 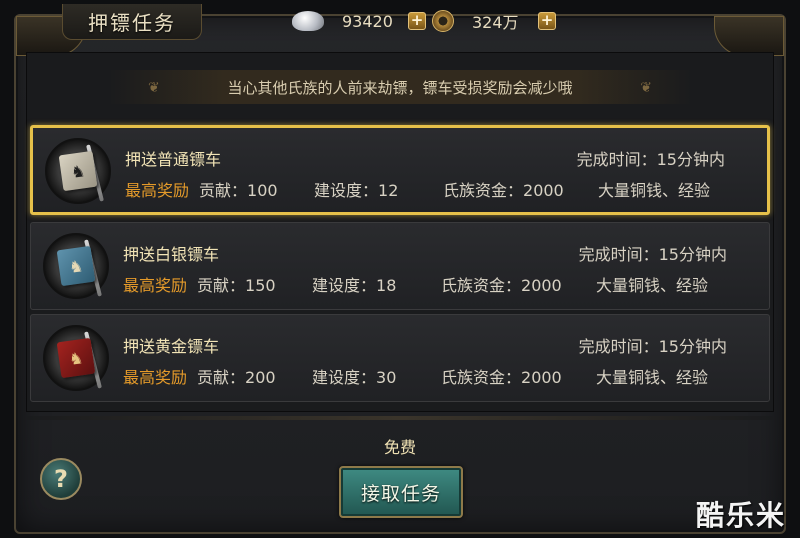 I want to click on banner-ornament-left-icon: ❦, so click(x=154, y=88).